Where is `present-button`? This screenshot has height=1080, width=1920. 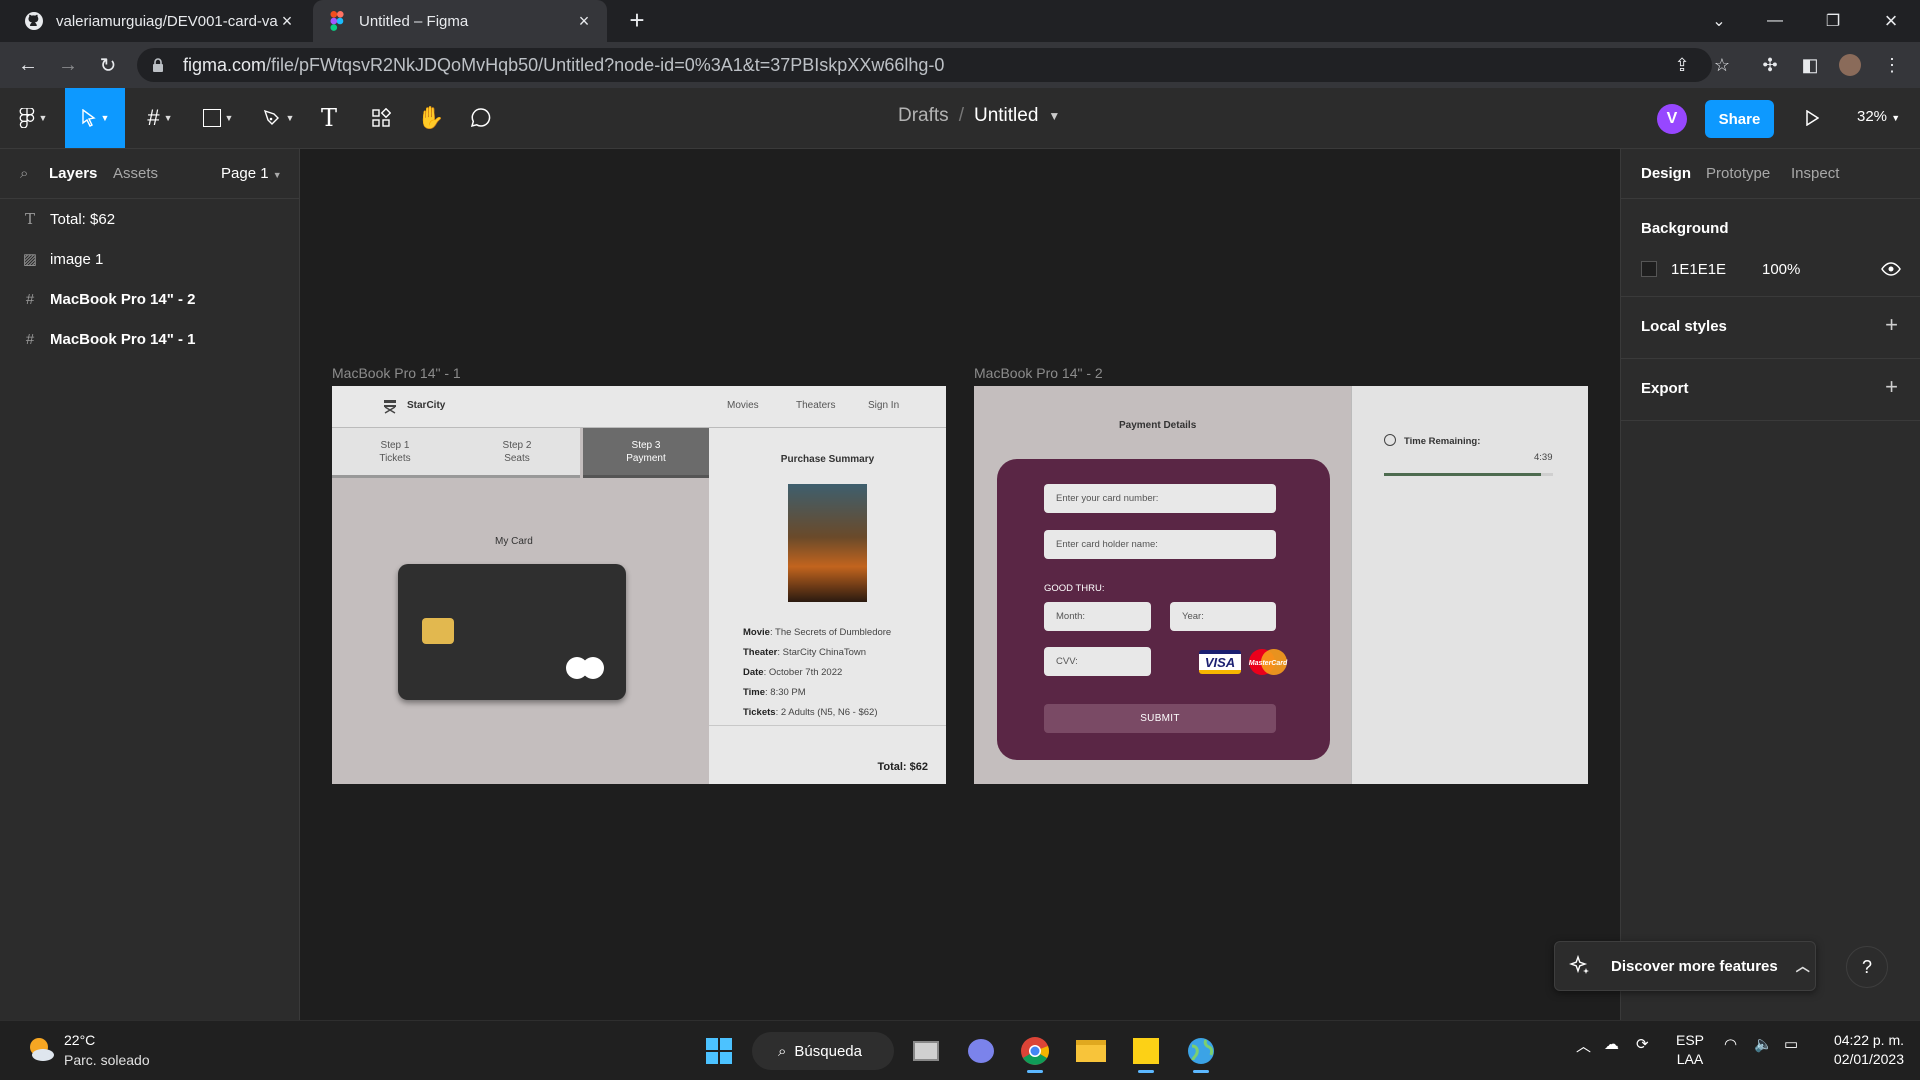
present-button is located at coordinates (1812, 118).